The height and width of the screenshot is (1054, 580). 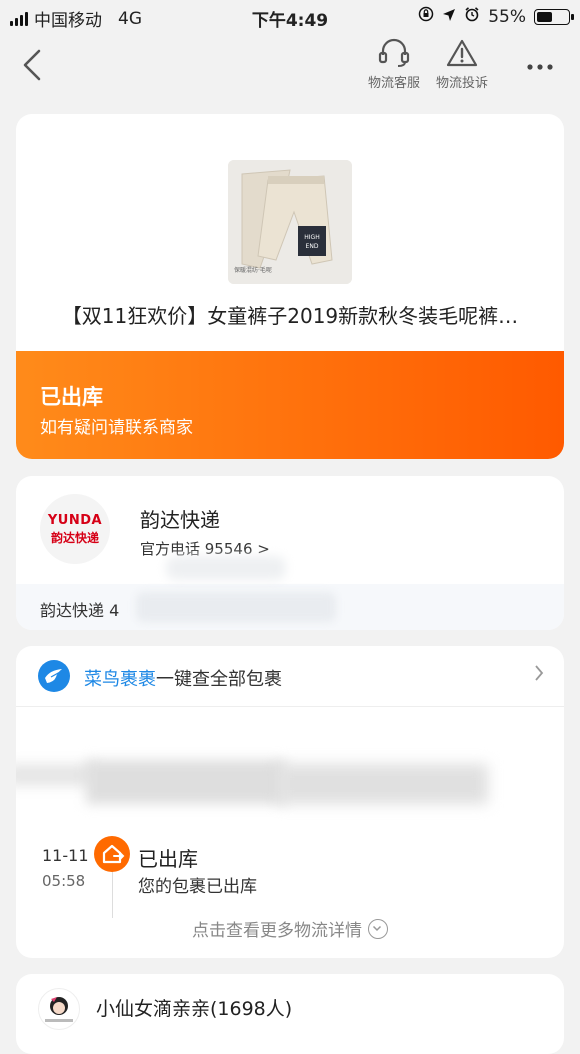 I want to click on tracking-number-row: 韵达快递 4, so click(x=290, y=593).